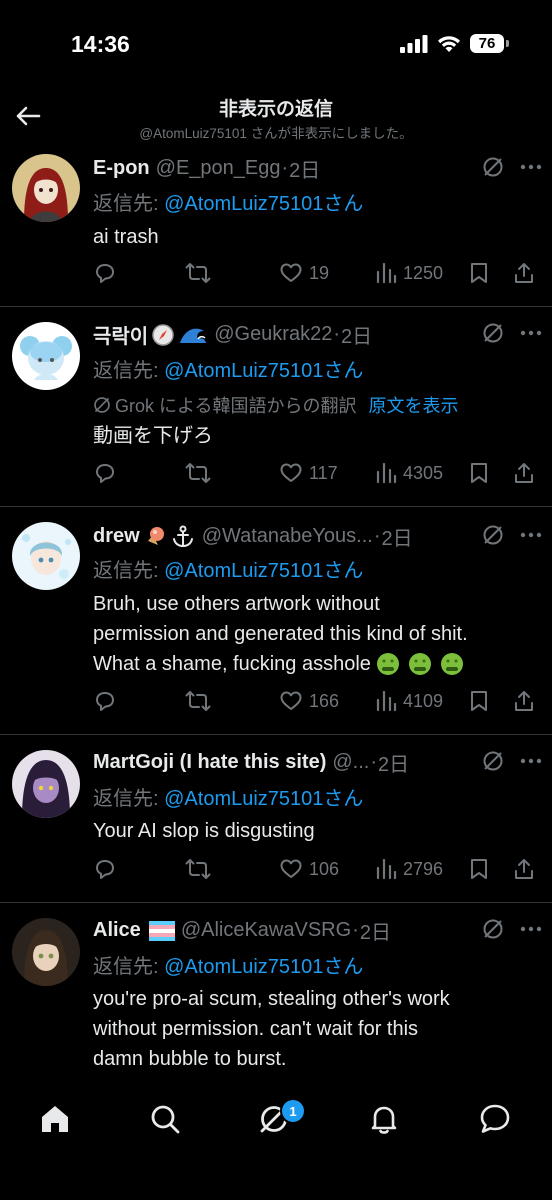  I want to click on views-button: 4109, so click(409, 701).